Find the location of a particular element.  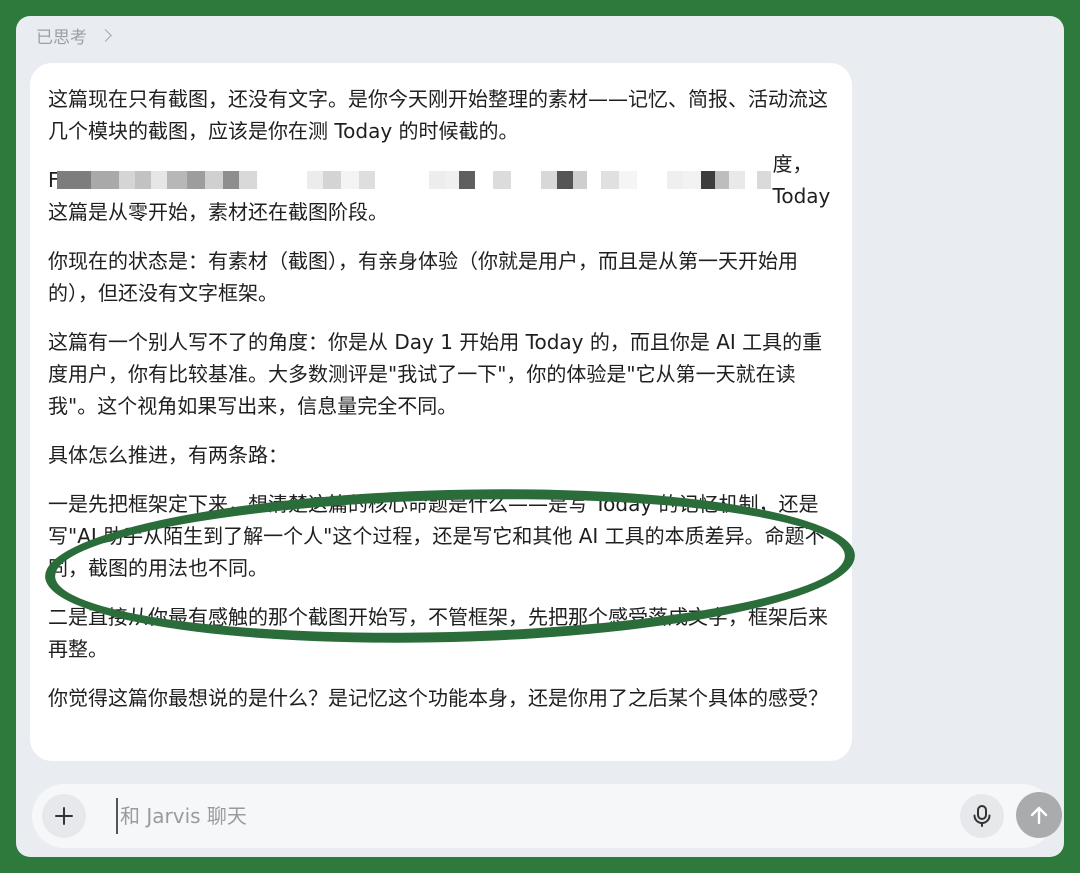

redacted-suffix: 度，Today is located at coordinates (801, 180).